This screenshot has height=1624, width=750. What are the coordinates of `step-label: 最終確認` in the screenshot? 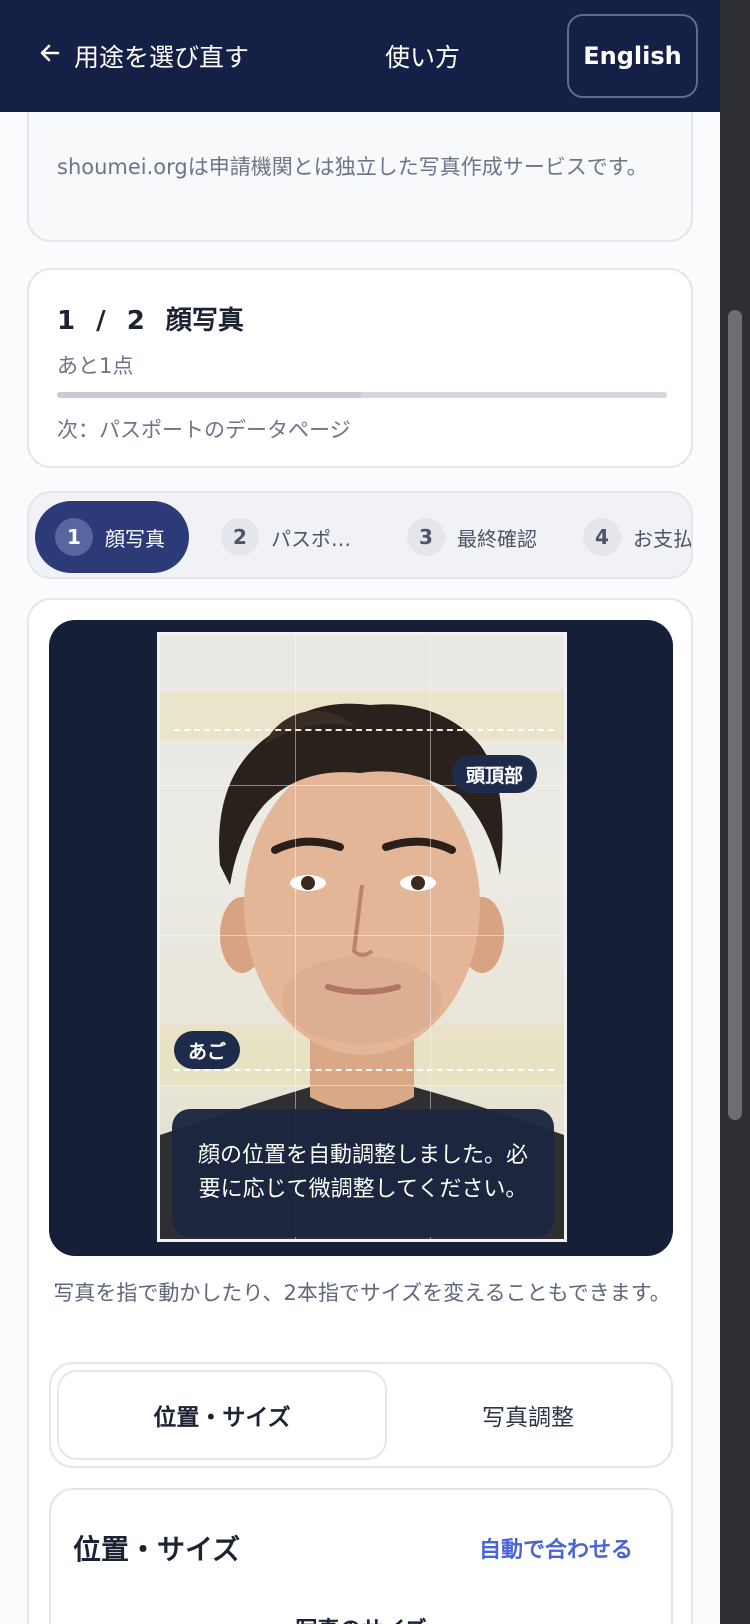 It's located at (497, 538).